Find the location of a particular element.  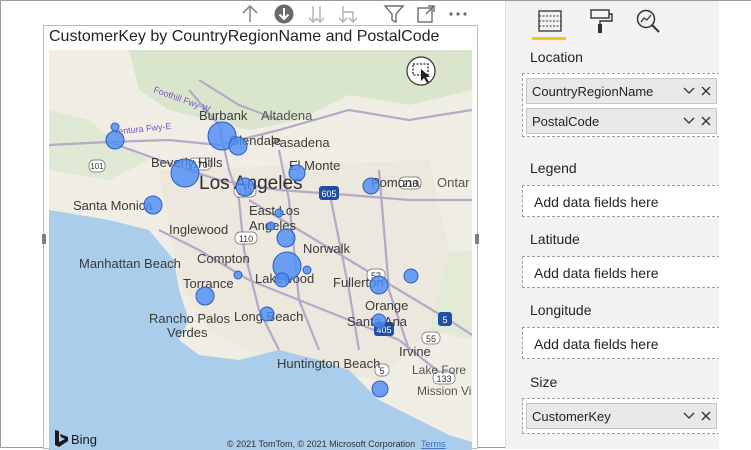

field-pill-customerkey: CustomerKey is located at coordinates (621, 416).